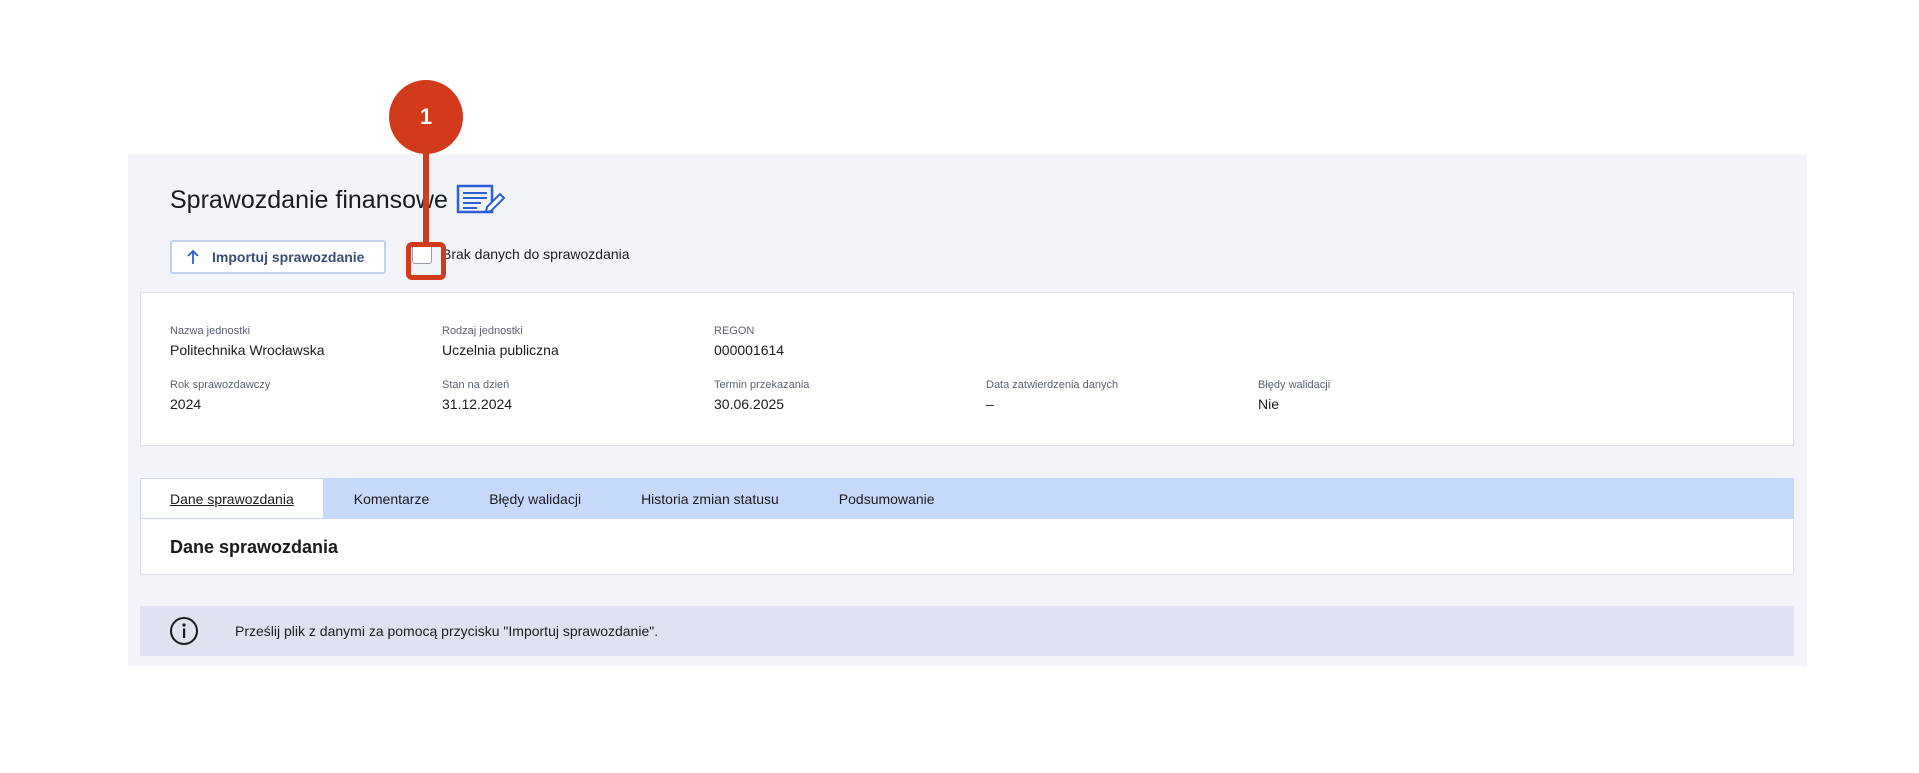 This screenshot has height=773, width=1919. Describe the element at coordinates (734, 331) in the screenshot. I see `field-label: REGON` at that location.